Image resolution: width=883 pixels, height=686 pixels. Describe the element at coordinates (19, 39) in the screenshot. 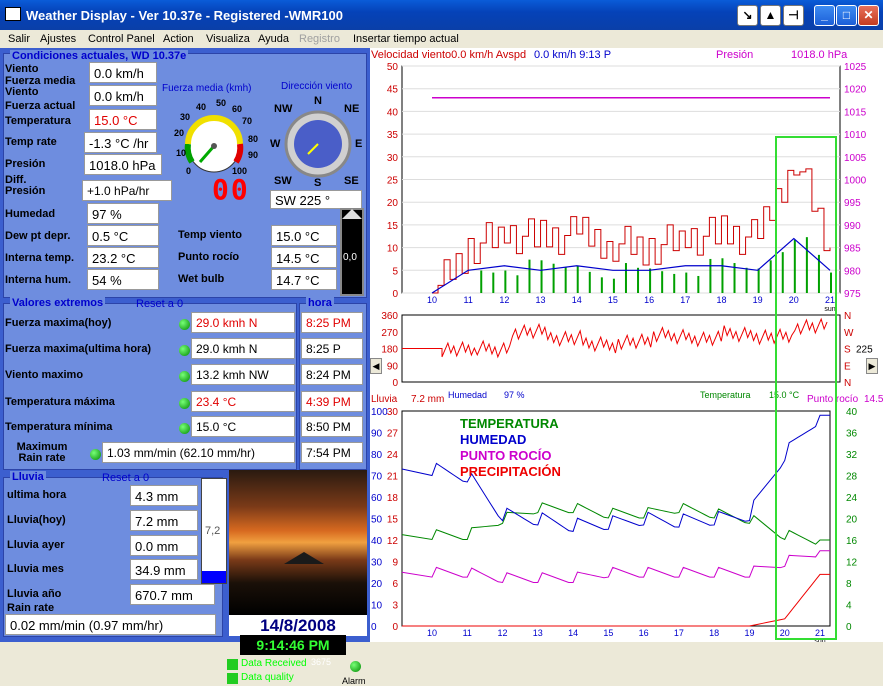

I see `menu-salir: Salir` at that location.